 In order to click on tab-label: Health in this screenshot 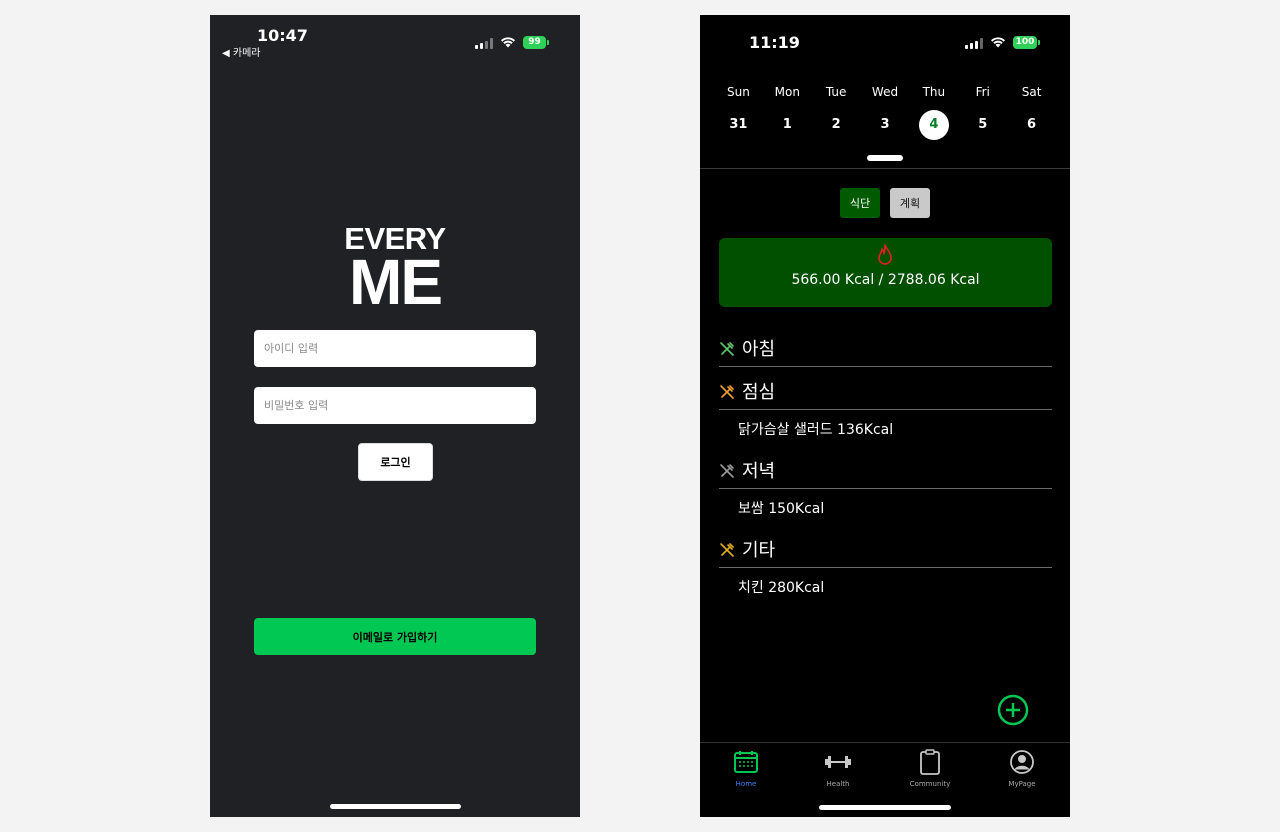, I will do `click(838, 784)`.